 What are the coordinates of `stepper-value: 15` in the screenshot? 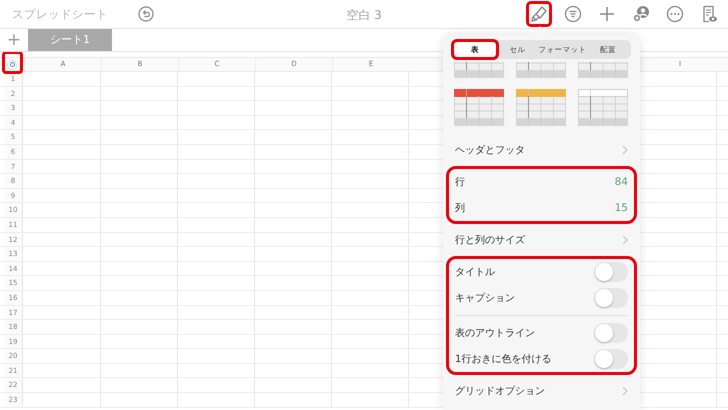 It's located at (621, 208).